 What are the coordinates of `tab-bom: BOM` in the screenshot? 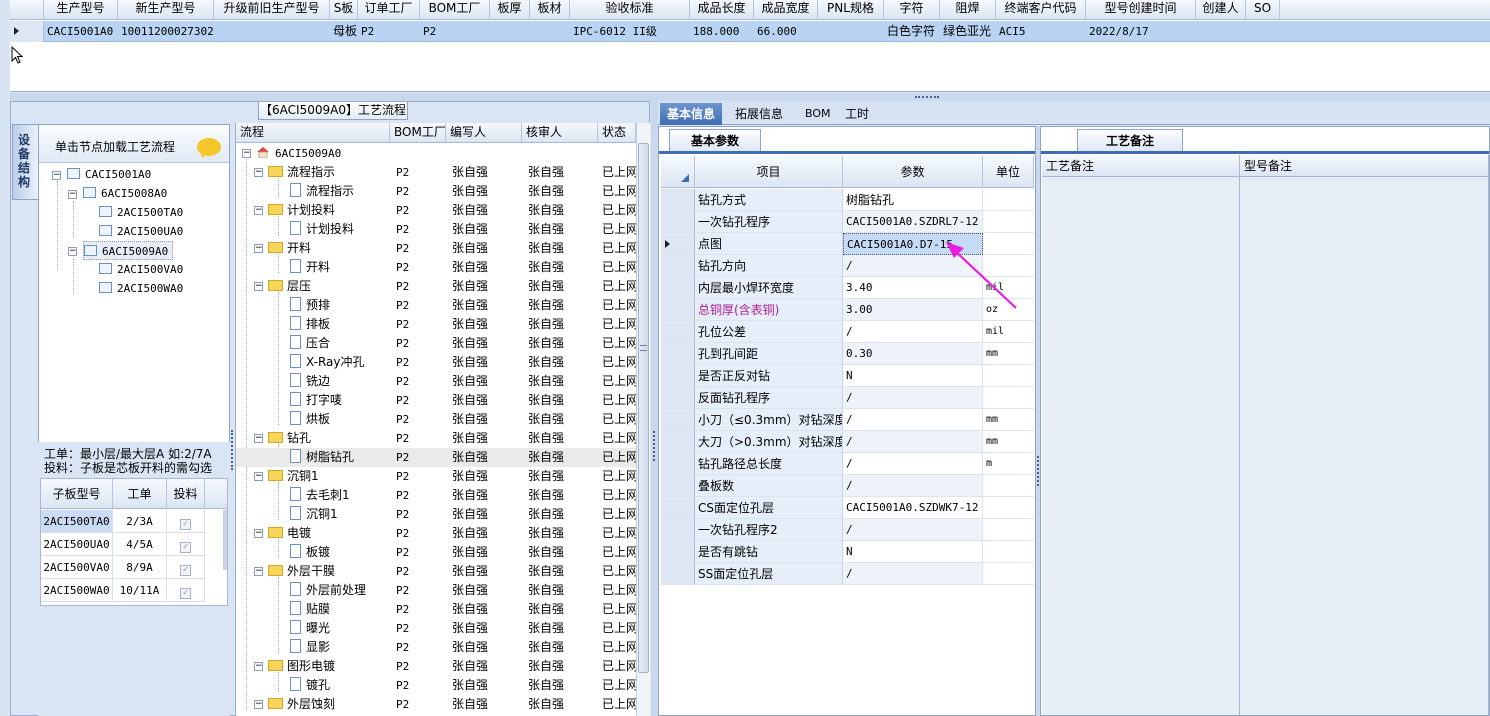 It's located at (818, 114).